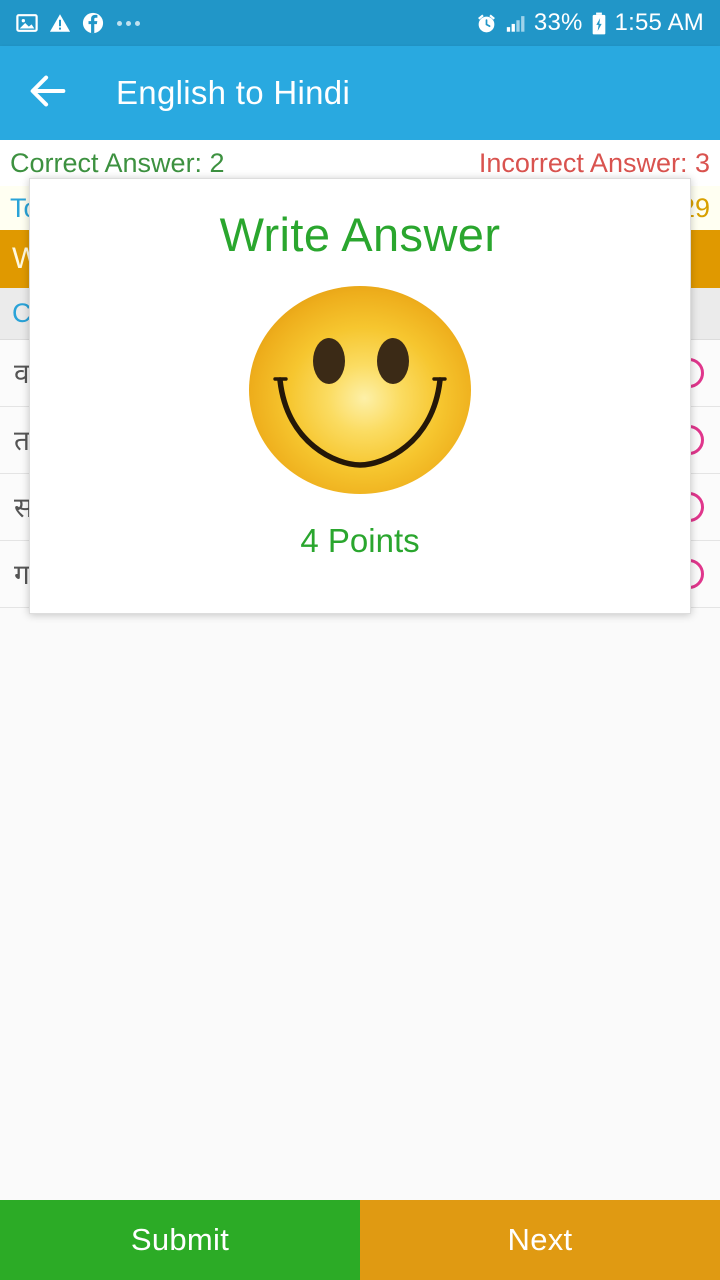  Describe the element at coordinates (78, 23) in the screenshot. I see `status-bar-left-icons` at that location.